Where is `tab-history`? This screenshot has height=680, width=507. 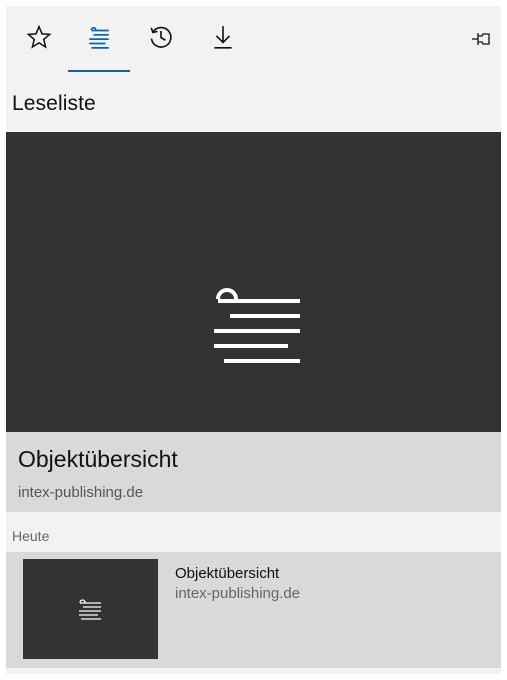 tab-history is located at coordinates (161, 44).